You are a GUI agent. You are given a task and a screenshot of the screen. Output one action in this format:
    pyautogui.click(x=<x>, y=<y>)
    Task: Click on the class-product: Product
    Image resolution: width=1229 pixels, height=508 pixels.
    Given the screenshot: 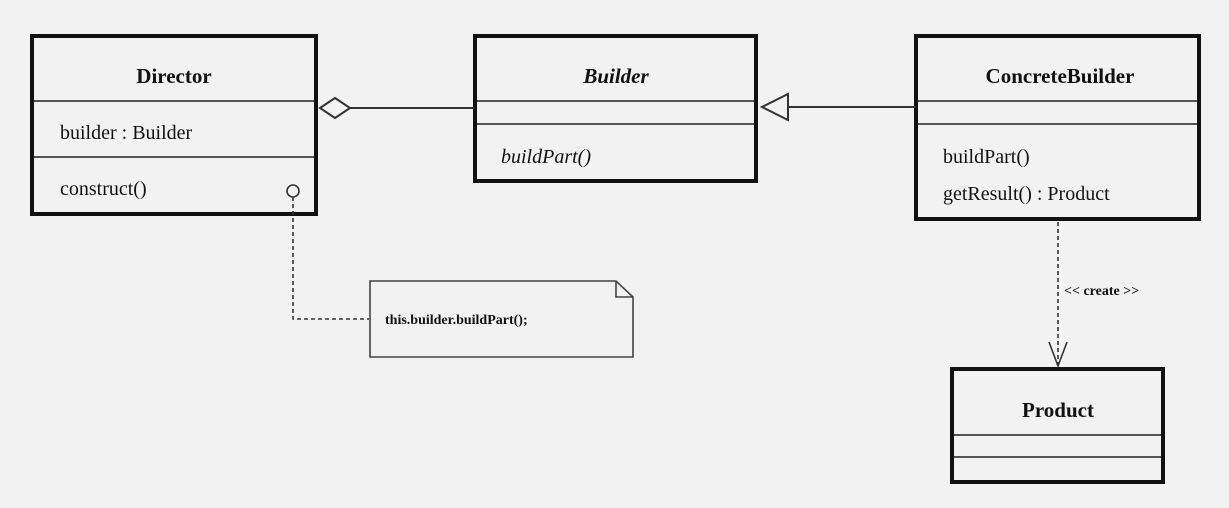 What is the action you would take?
    pyautogui.click(x=1057, y=425)
    